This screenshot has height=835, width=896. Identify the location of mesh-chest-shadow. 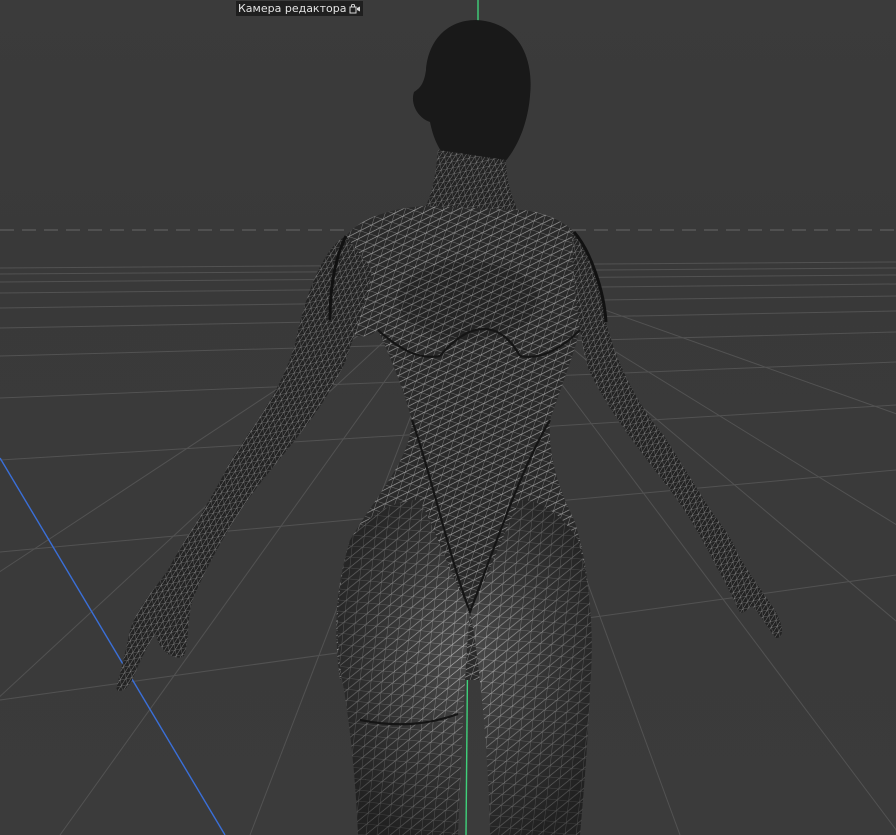
(468, 300).